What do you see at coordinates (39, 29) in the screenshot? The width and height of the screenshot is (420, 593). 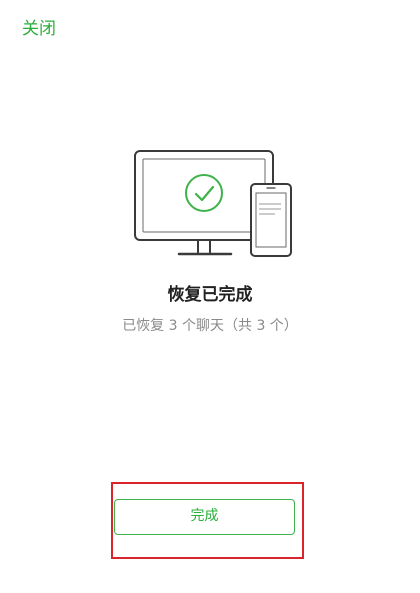 I see `close-button: 关闭` at bounding box center [39, 29].